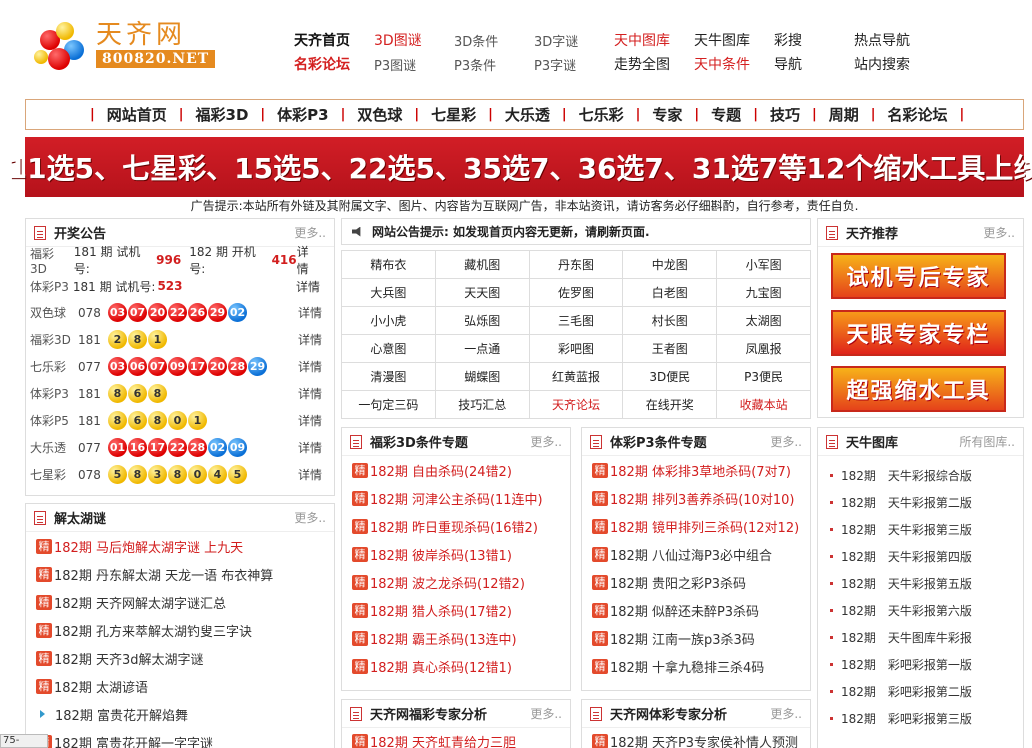 The height and width of the screenshot is (748, 1032). What do you see at coordinates (844, 114) in the screenshot?
I see `mainnav-link: 周期` at bounding box center [844, 114].